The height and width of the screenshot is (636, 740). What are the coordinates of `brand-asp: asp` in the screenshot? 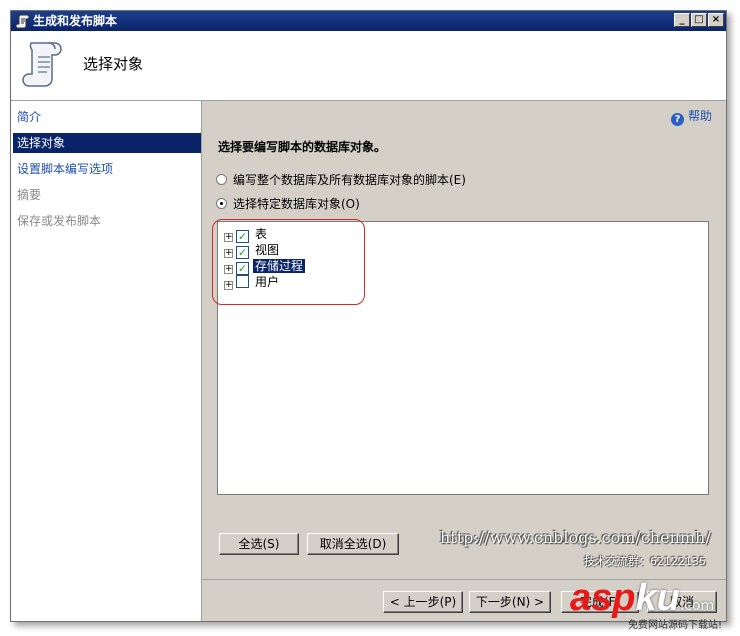 It's located at (603, 598).